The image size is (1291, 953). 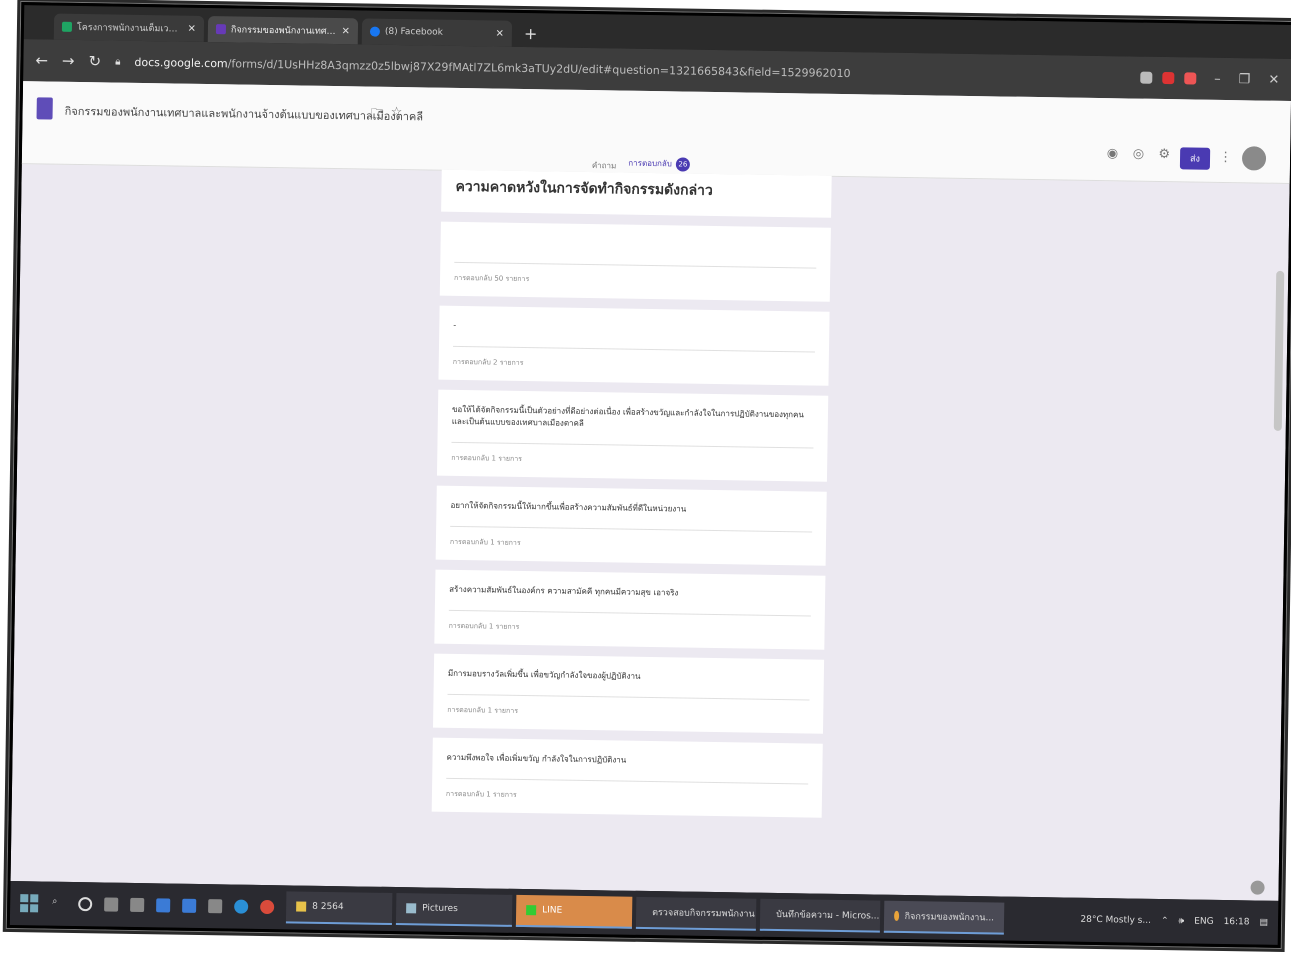 What do you see at coordinates (67, 26) in the screenshot?
I see `sheets-icon` at bounding box center [67, 26].